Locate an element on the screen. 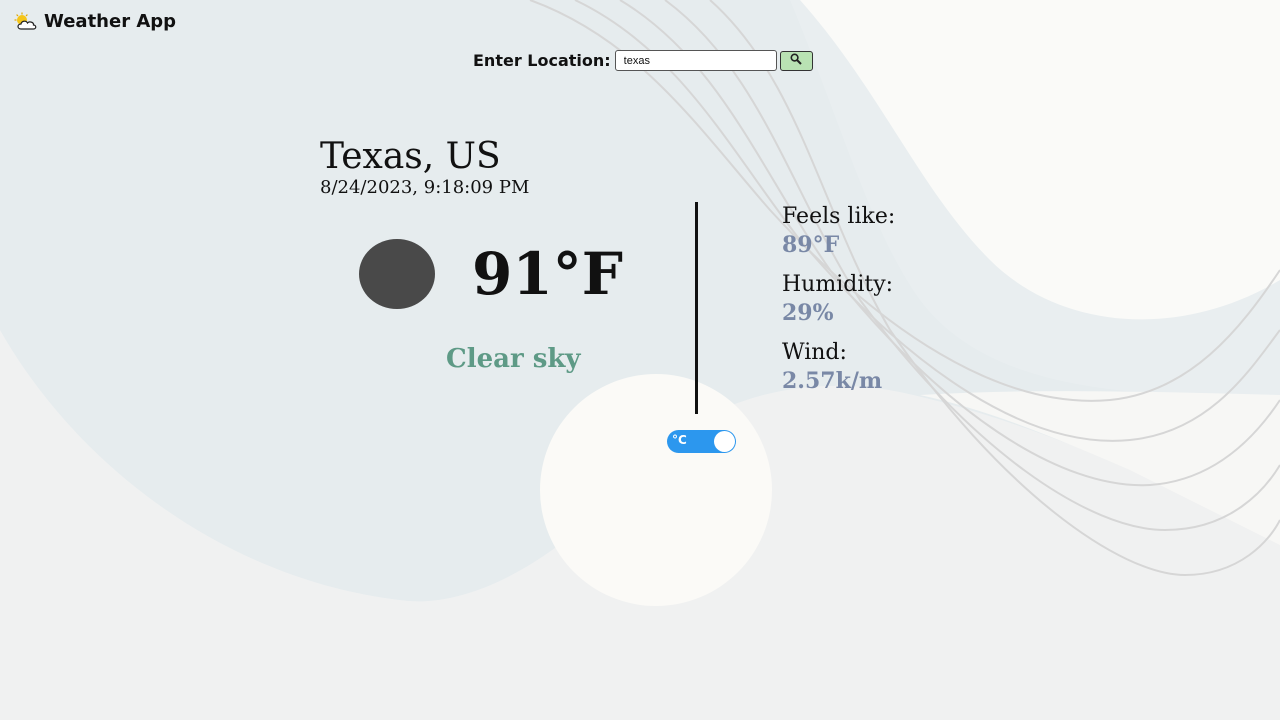 This screenshot has width=1280, height=720. current-temperature: 91°F is located at coordinates (547, 274).